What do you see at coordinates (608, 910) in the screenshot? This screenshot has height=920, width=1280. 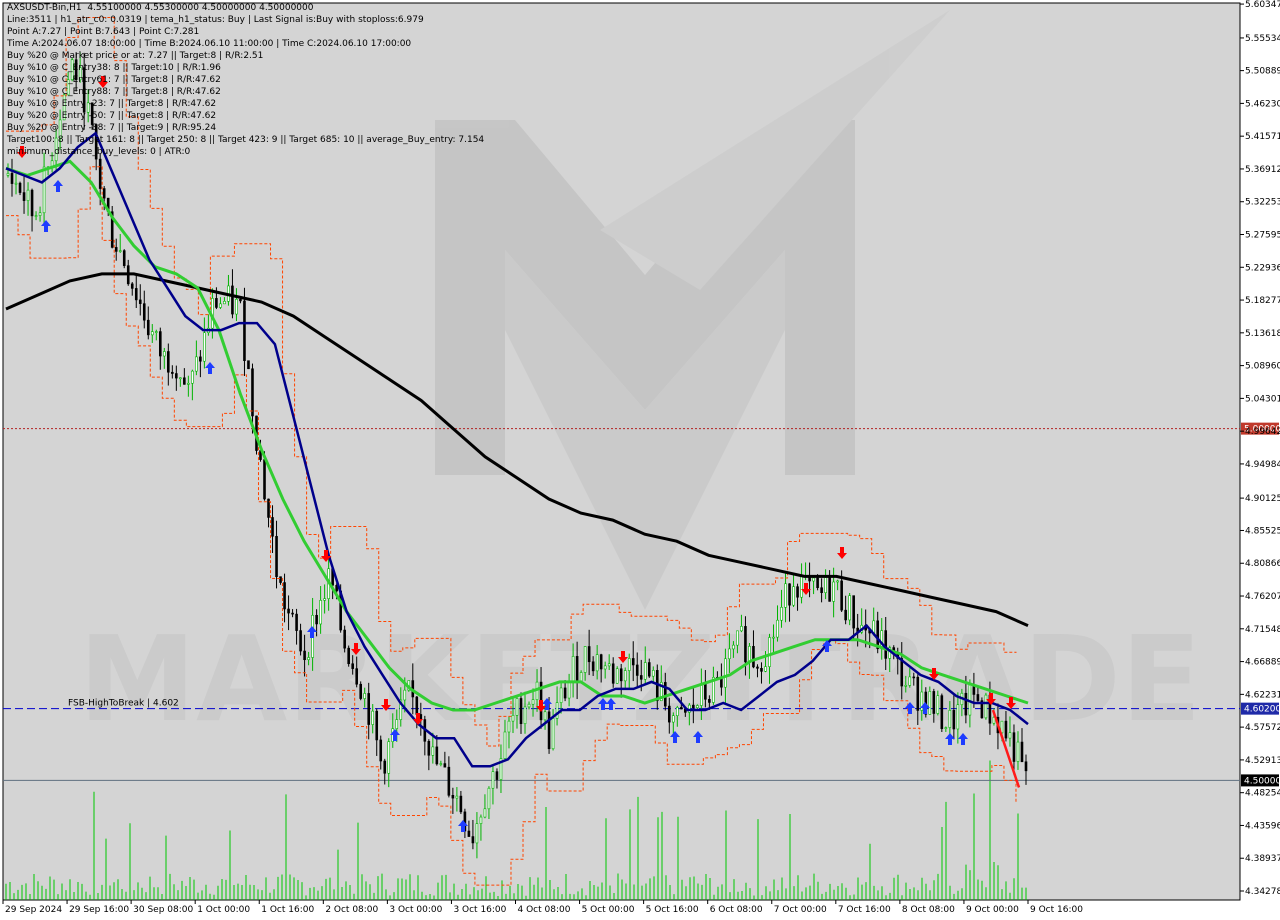 I see `x-tick-label: 5 Oct 00:00` at bounding box center [608, 910].